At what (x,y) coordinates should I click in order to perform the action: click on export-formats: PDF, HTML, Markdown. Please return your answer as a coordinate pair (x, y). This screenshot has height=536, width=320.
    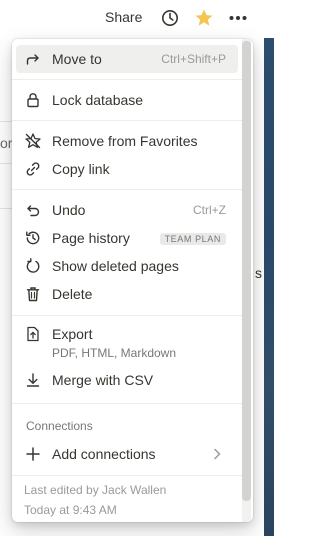
    Looking at the image, I should click on (114, 353).